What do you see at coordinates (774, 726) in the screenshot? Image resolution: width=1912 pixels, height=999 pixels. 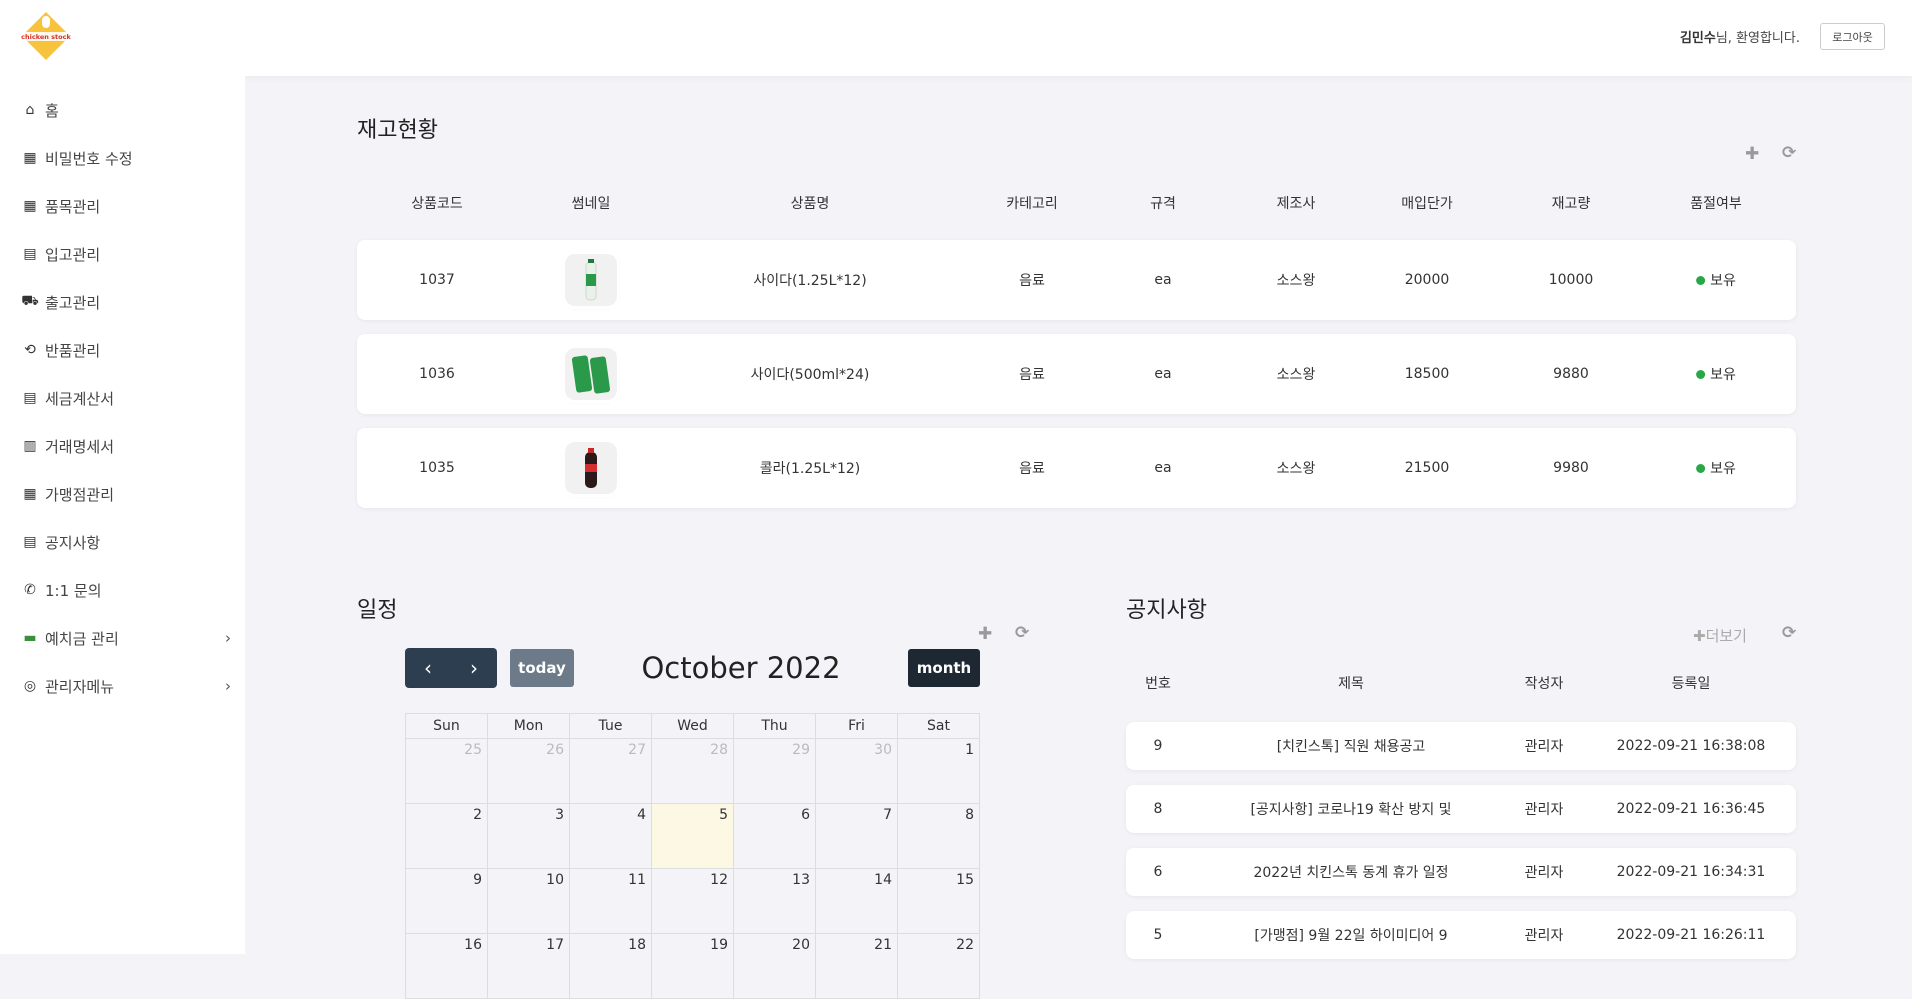 I see `weekday-header: Thu` at bounding box center [774, 726].